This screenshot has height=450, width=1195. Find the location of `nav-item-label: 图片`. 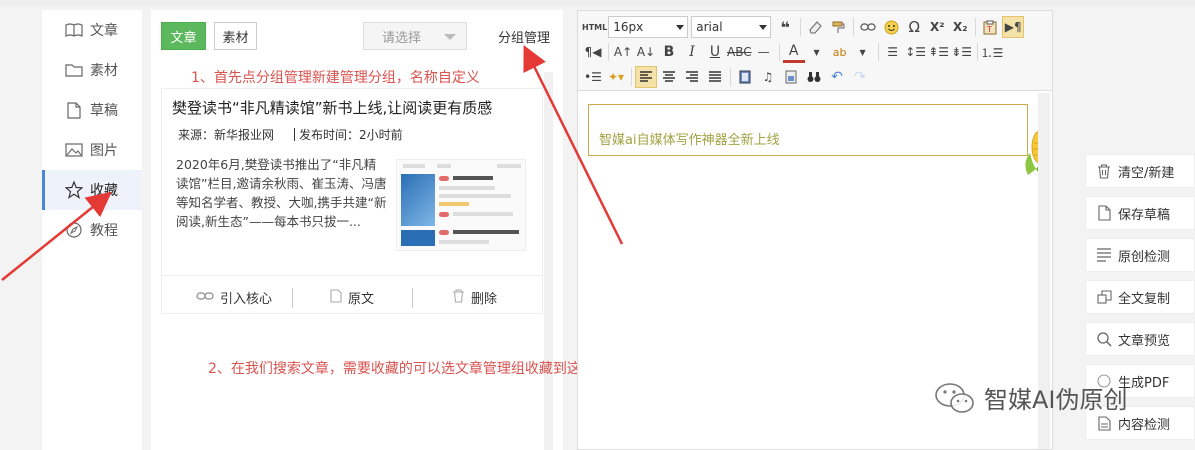

nav-item-label: 图片 is located at coordinates (104, 151).